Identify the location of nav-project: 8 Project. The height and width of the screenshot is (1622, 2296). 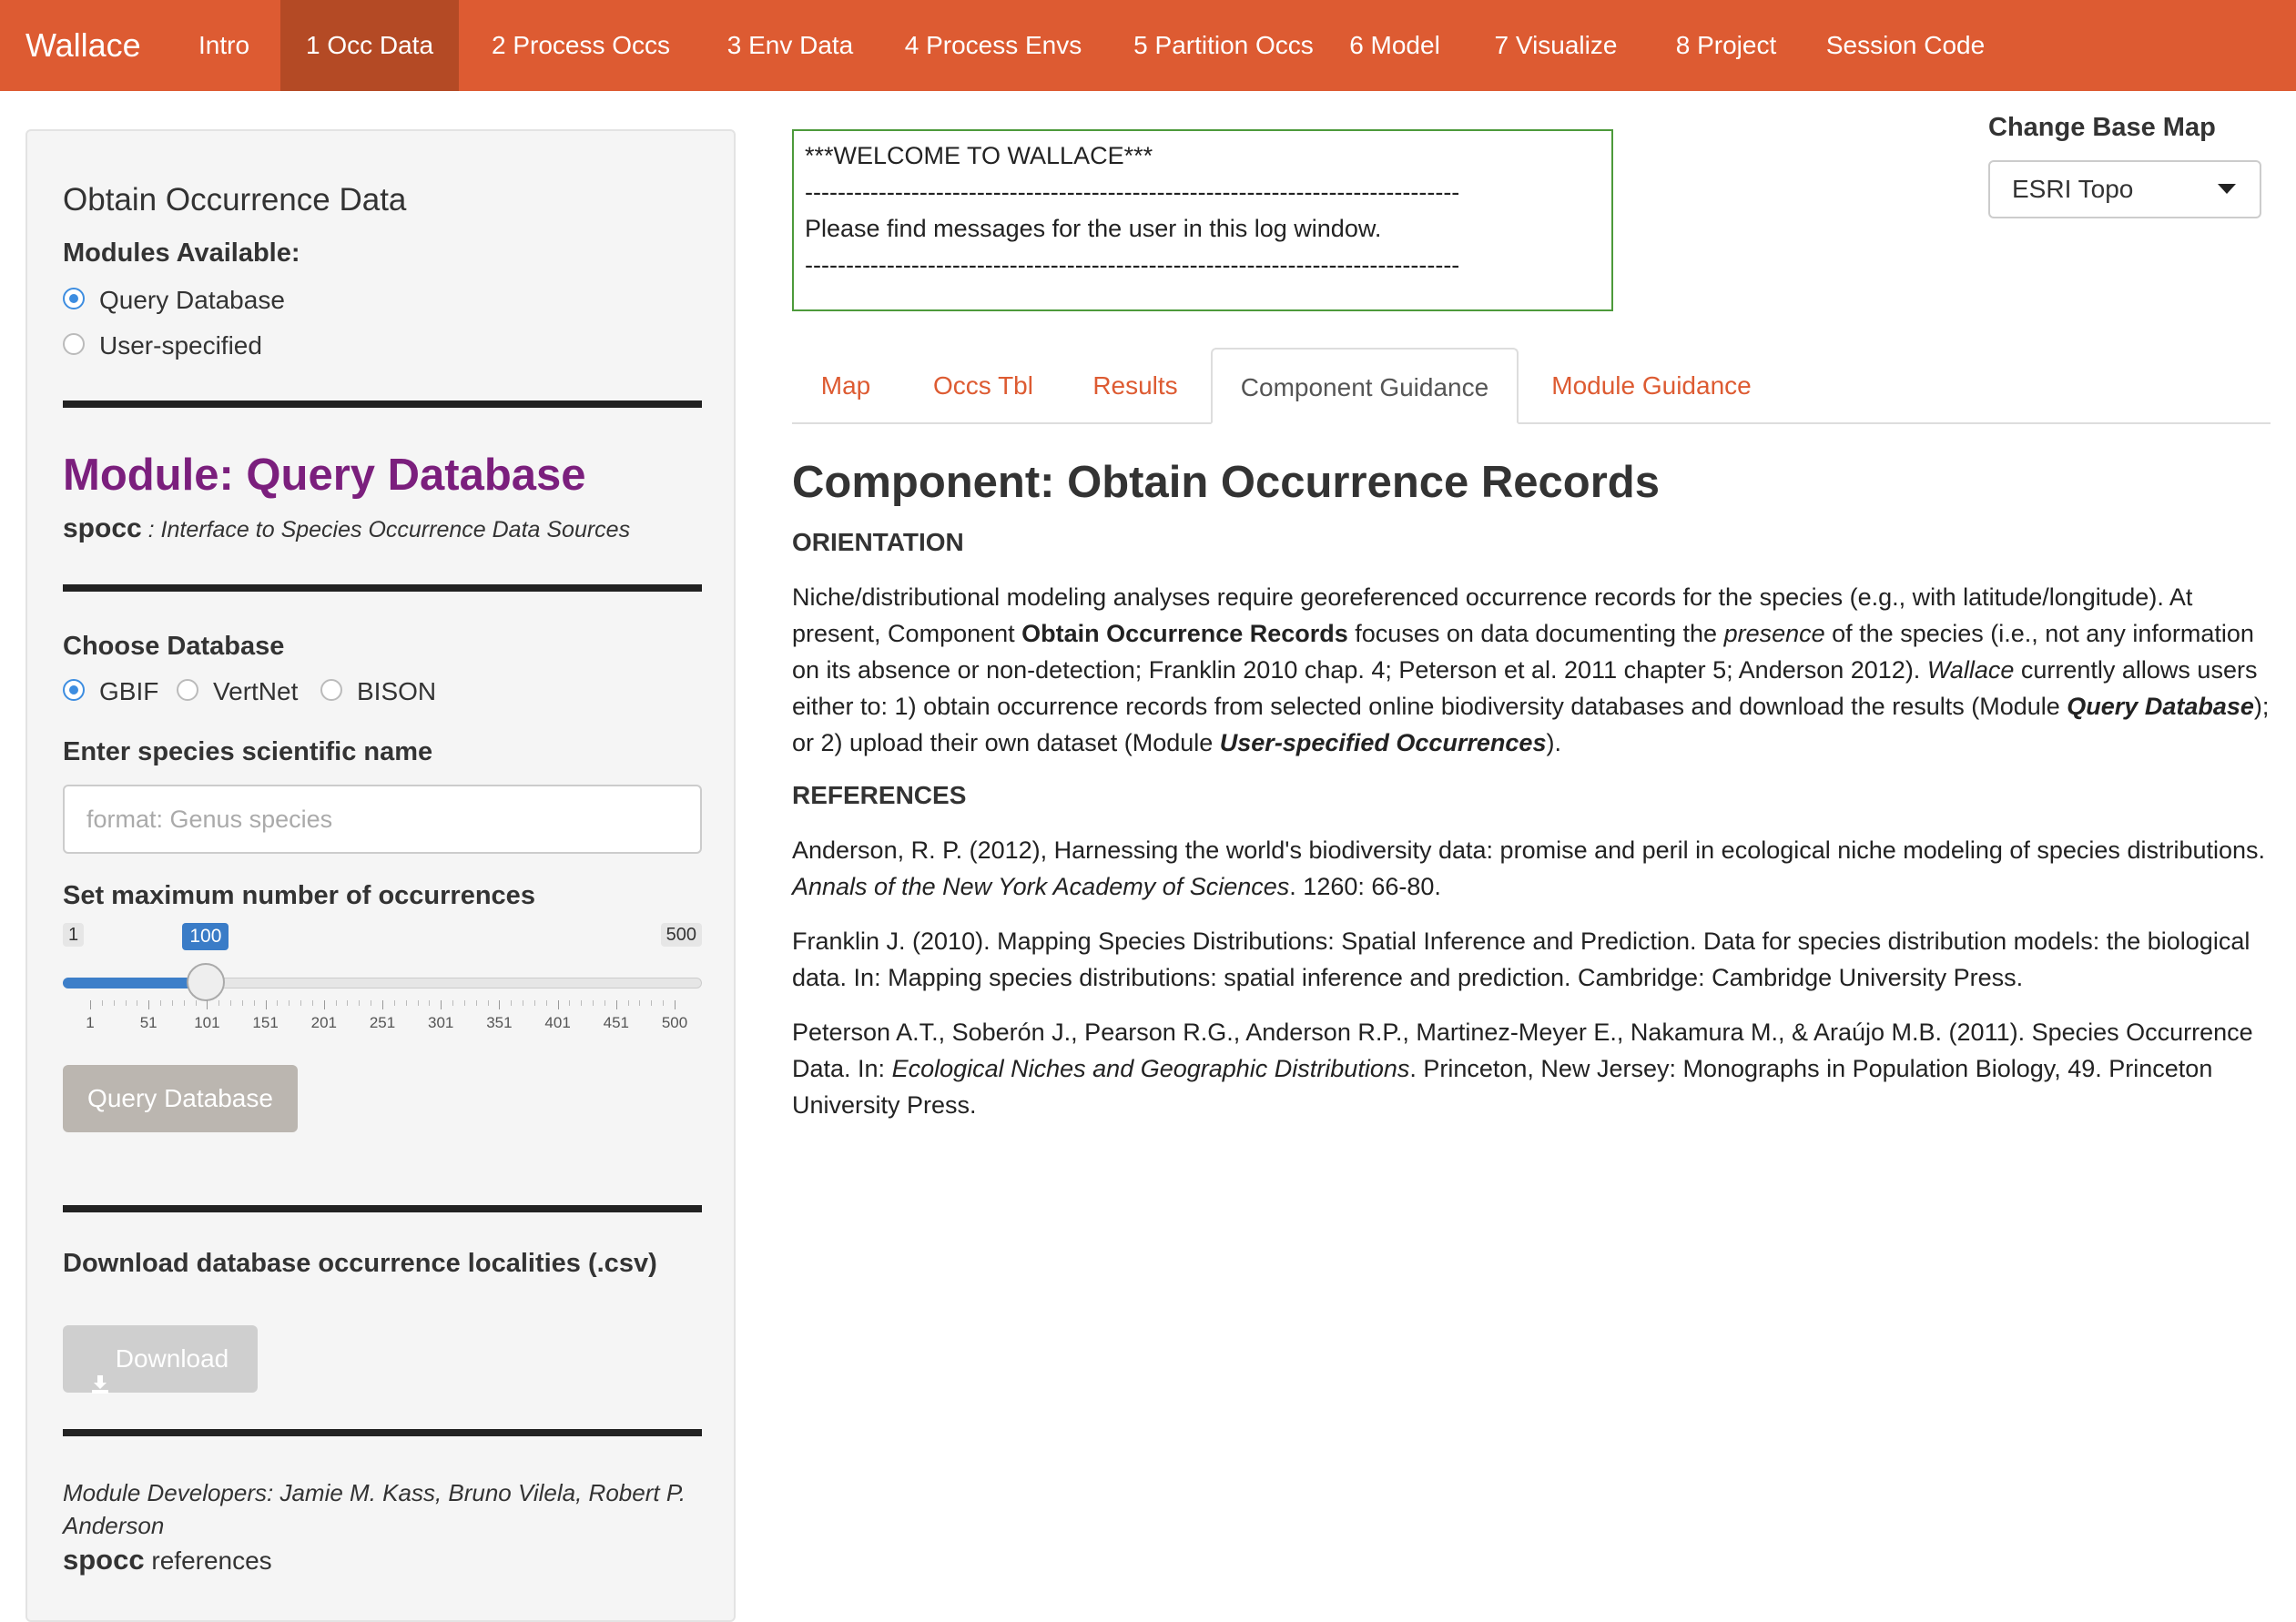
(1726, 45).